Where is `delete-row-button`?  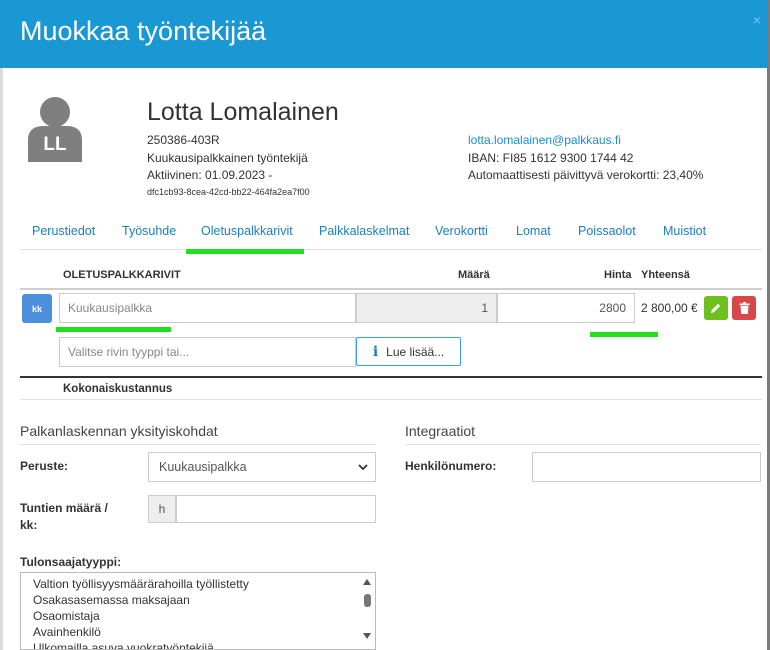 delete-row-button is located at coordinates (744, 308).